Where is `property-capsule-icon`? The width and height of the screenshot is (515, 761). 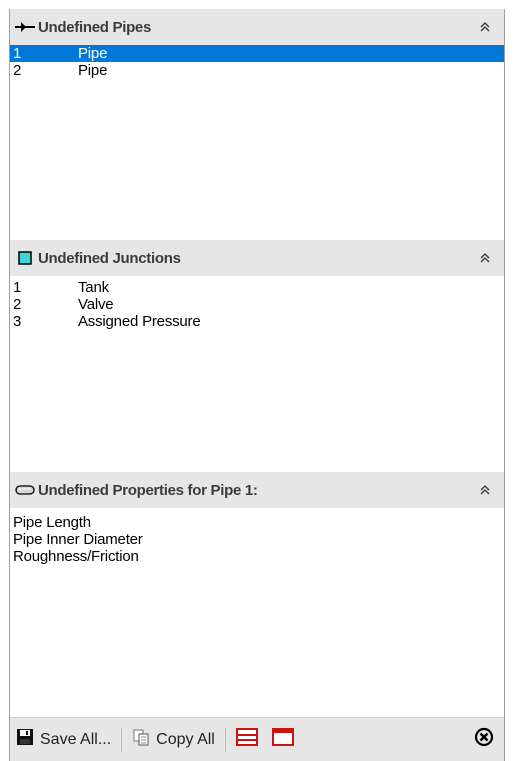 property-capsule-icon is located at coordinates (25, 490).